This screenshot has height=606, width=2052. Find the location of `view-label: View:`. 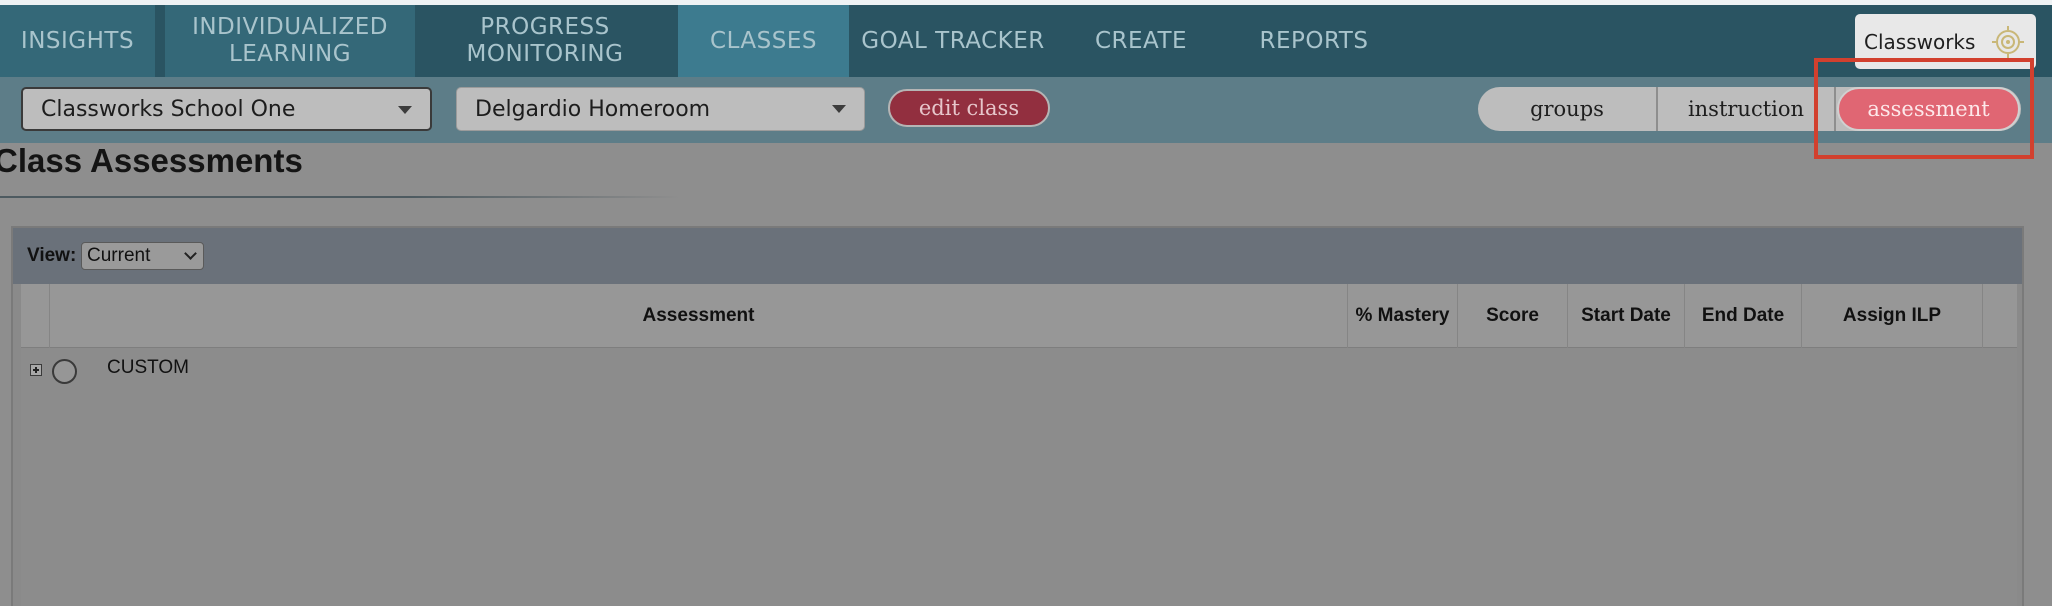

view-label: View: is located at coordinates (52, 255).